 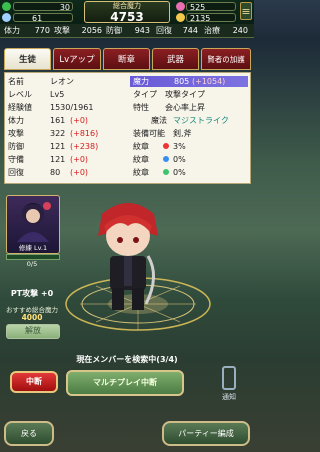 I want to click on tab-level-up-label: Lvアップ, so click(x=77, y=60).